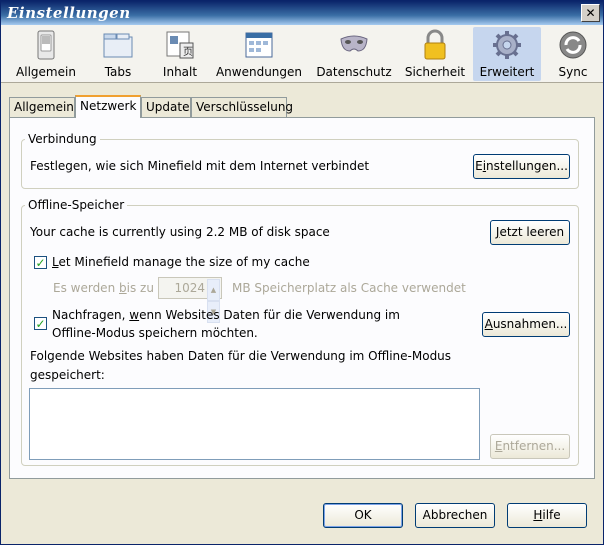 Image resolution: width=604 pixels, height=545 pixels. I want to click on toolbar-item-sync: Sync, so click(573, 54).